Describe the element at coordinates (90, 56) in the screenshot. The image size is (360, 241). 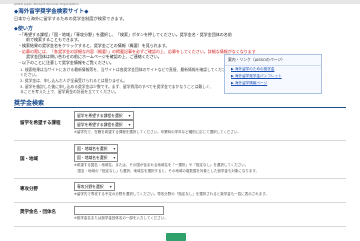
I see `howto-bullet-3-cont: 奨学金団体は問い合わせの前にホームページを確認の上、ご連絡ください。` at that location.